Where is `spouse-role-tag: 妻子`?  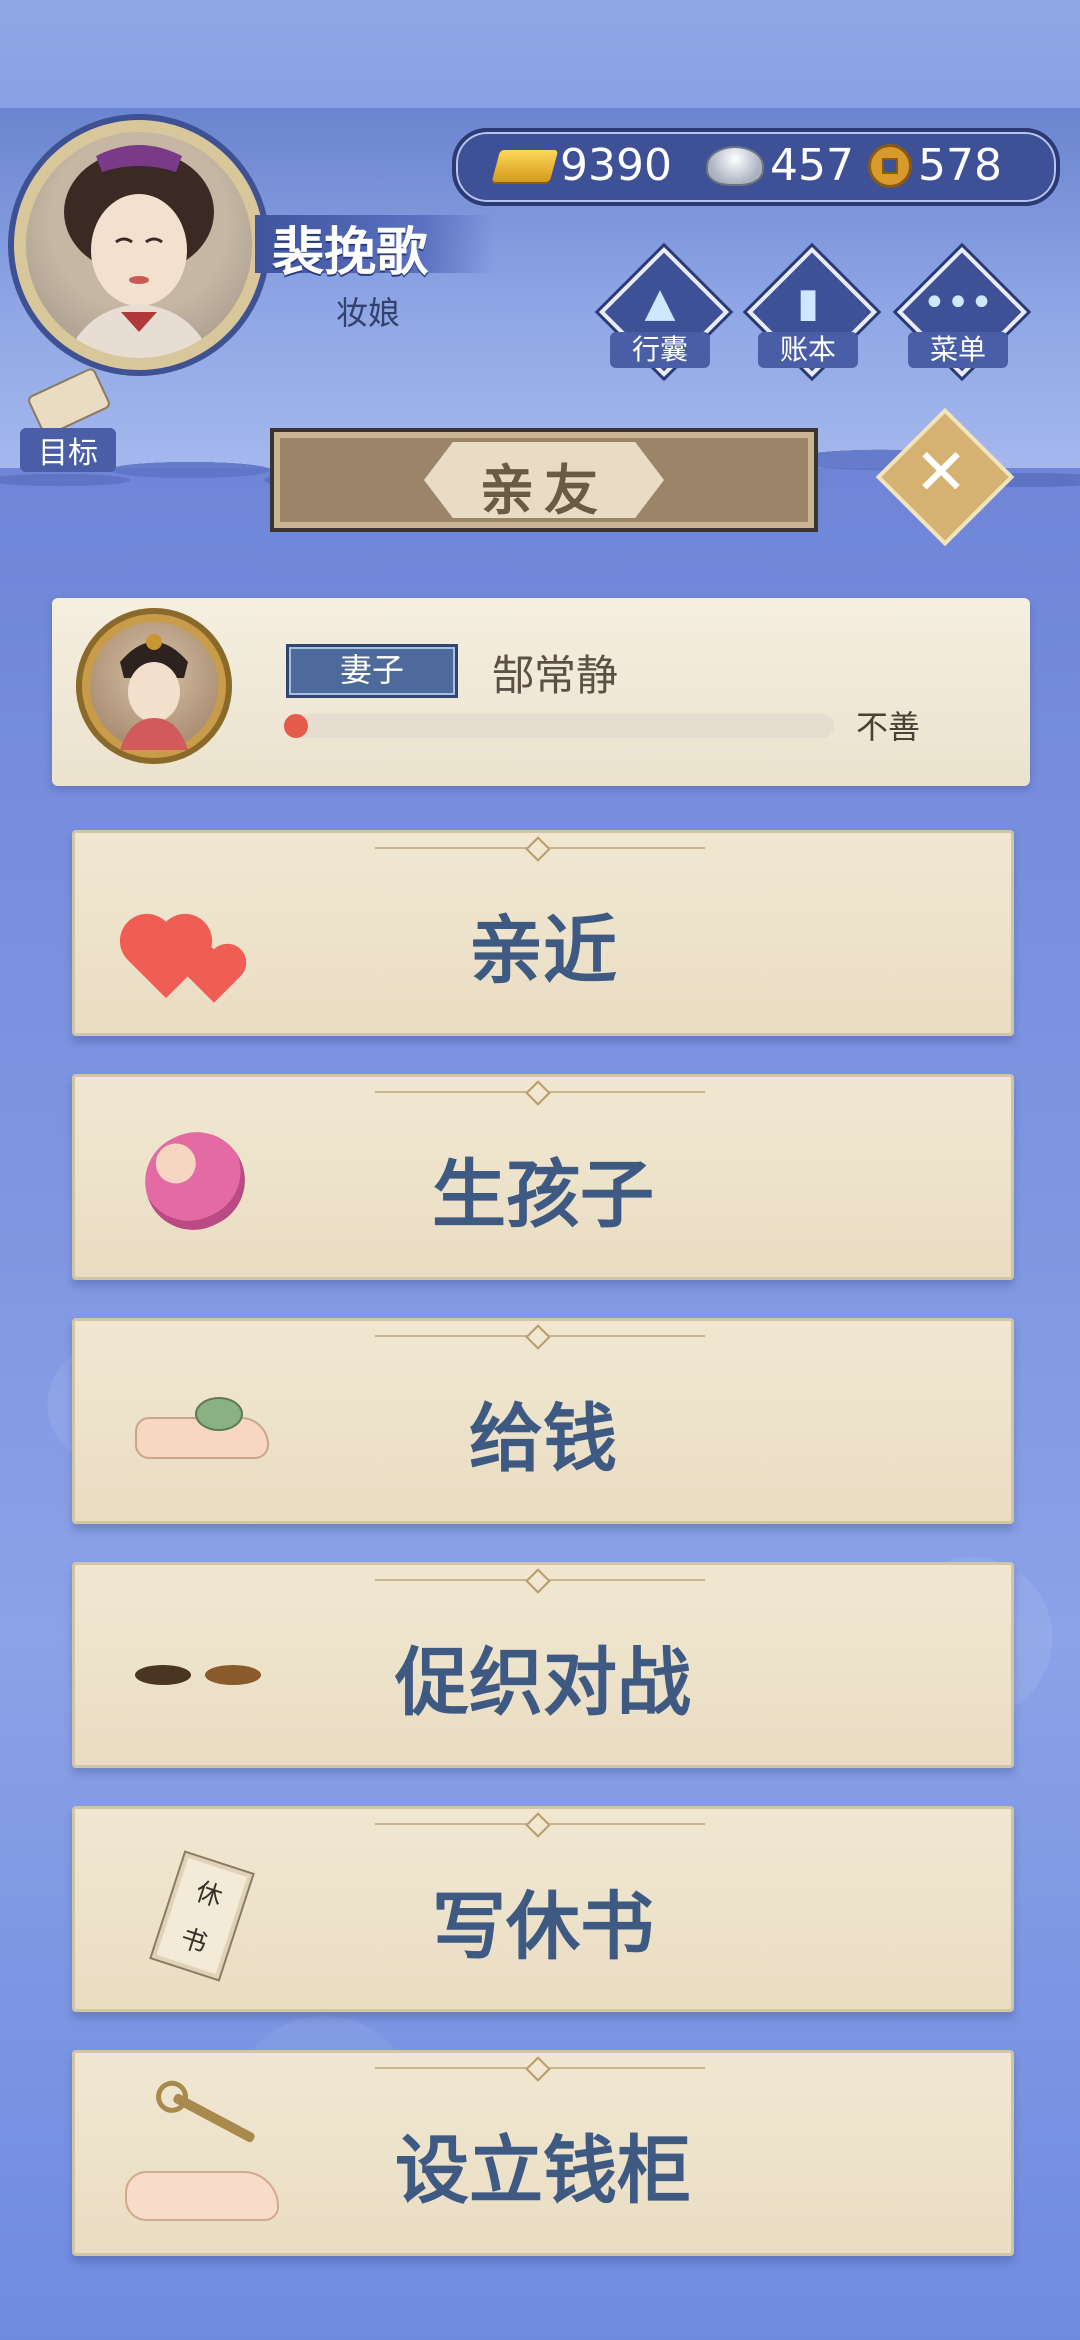 spouse-role-tag: 妻子 is located at coordinates (372, 671).